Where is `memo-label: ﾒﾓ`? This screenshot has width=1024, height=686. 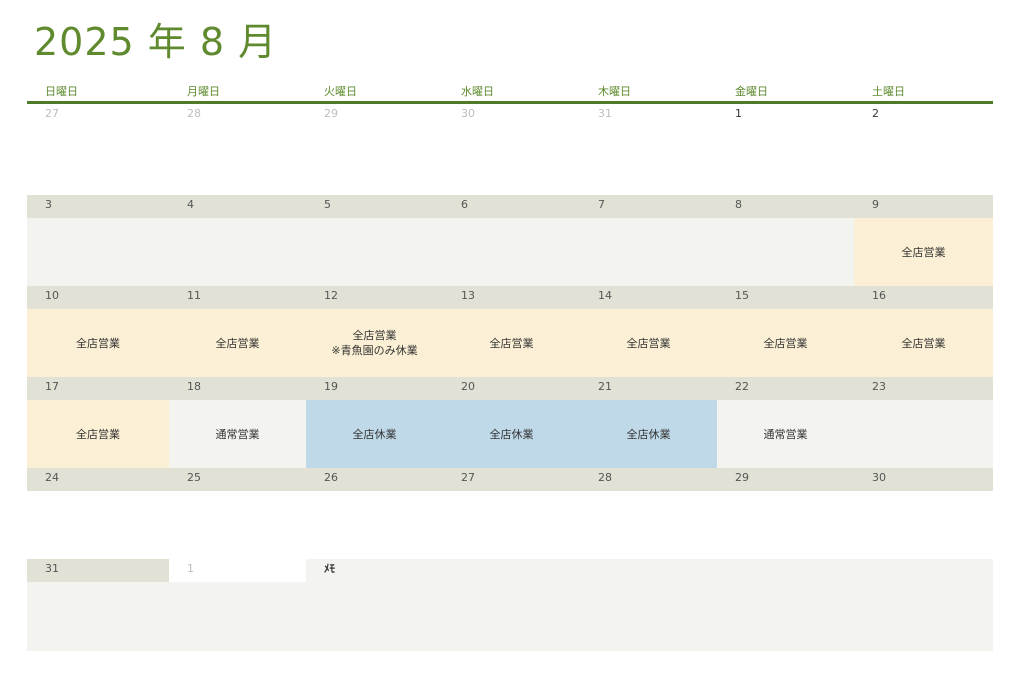
memo-label: ﾒﾓ is located at coordinates (649, 570).